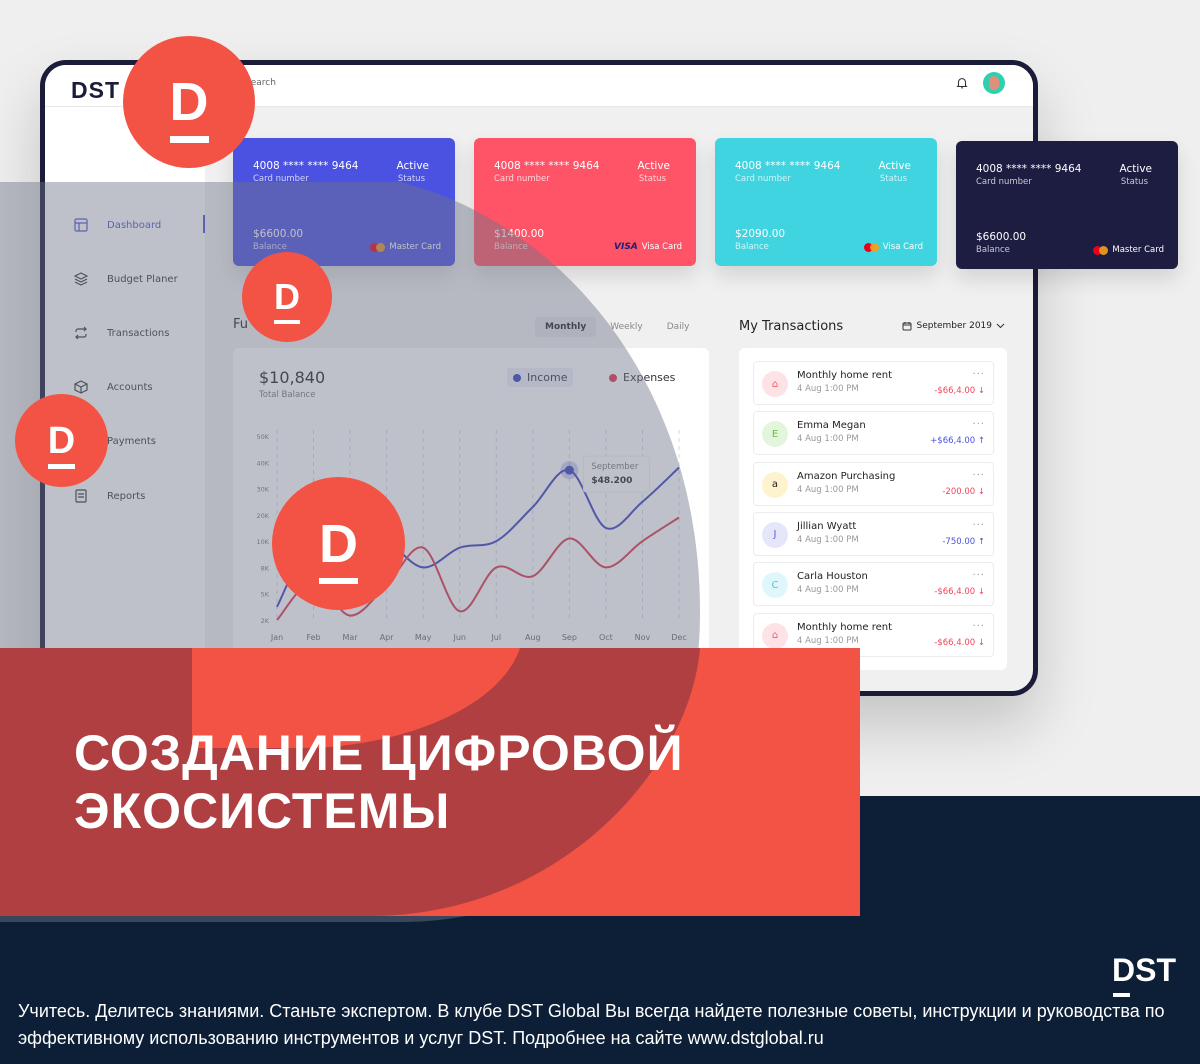 This screenshot has height=1064, width=1200. What do you see at coordinates (959, 642) in the screenshot?
I see `transaction-amount: -$66,4.00 ↓` at bounding box center [959, 642].